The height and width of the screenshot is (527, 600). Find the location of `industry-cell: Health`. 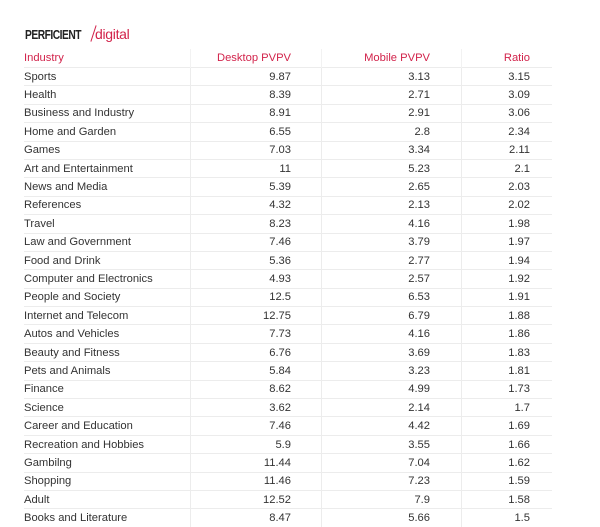

industry-cell: Health is located at coordinates (107, 95).